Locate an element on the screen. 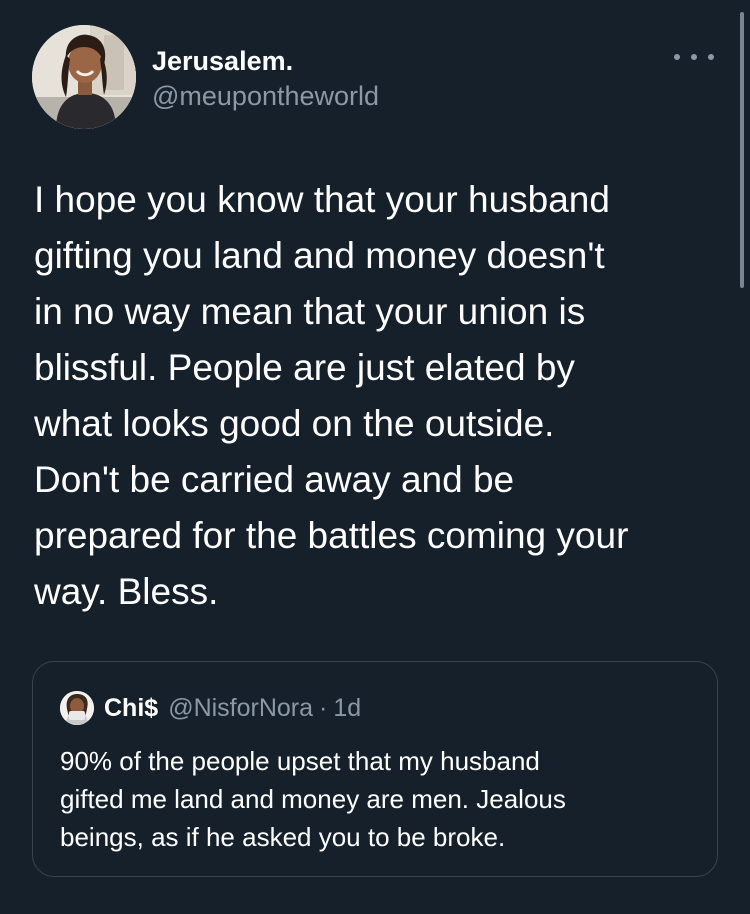 The width and height of the screenshot is (750, 914). tweet-text-line: in no way mean that your union is is located at coordinates (310, 311).